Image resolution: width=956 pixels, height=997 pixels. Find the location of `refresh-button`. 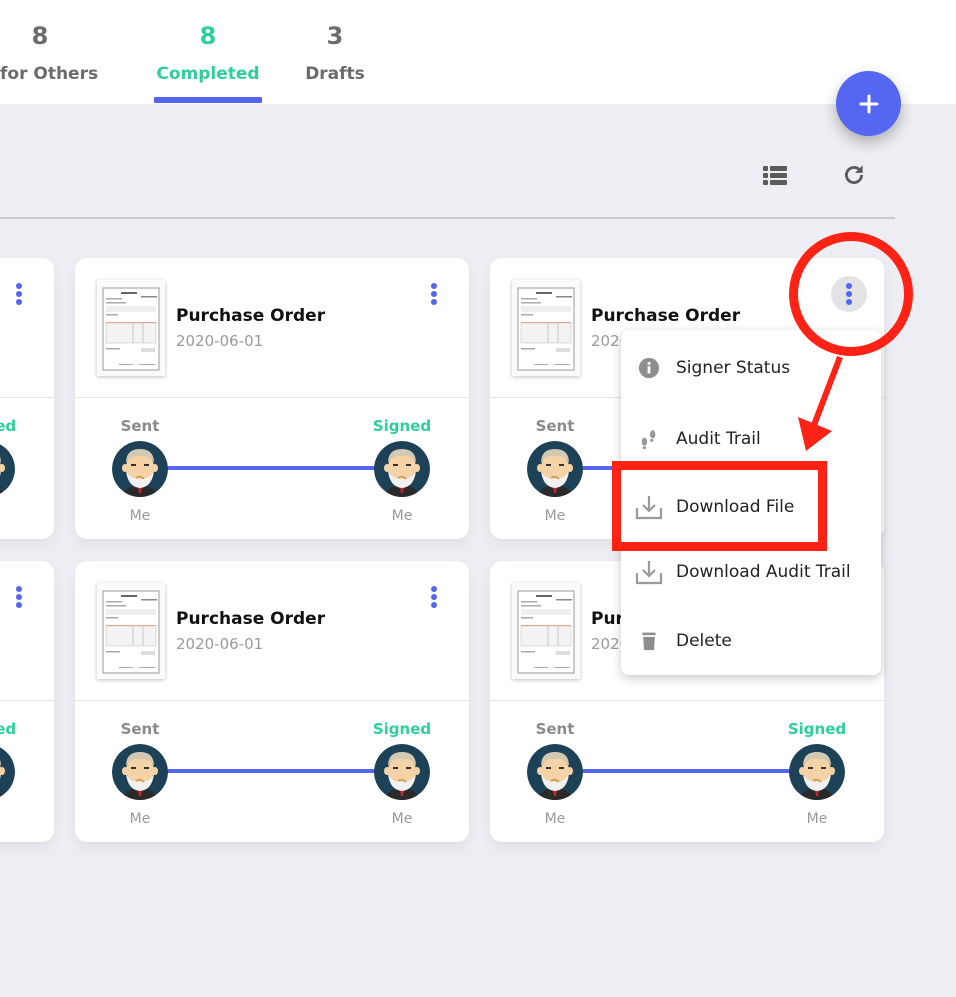

refresh-button is located at coordinates (854, 175).